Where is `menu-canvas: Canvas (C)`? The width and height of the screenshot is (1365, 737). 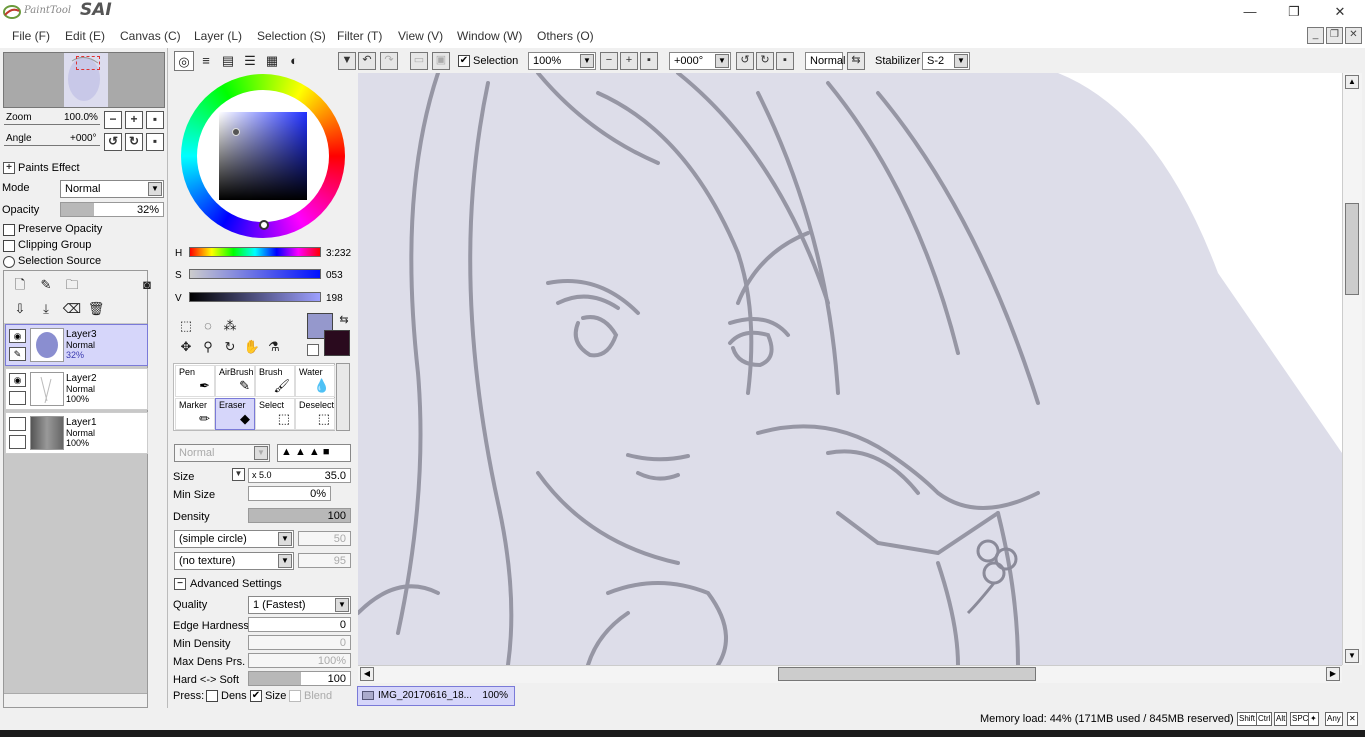
menu-canvas: Canvas (C) is located at coordinates (150, 36).